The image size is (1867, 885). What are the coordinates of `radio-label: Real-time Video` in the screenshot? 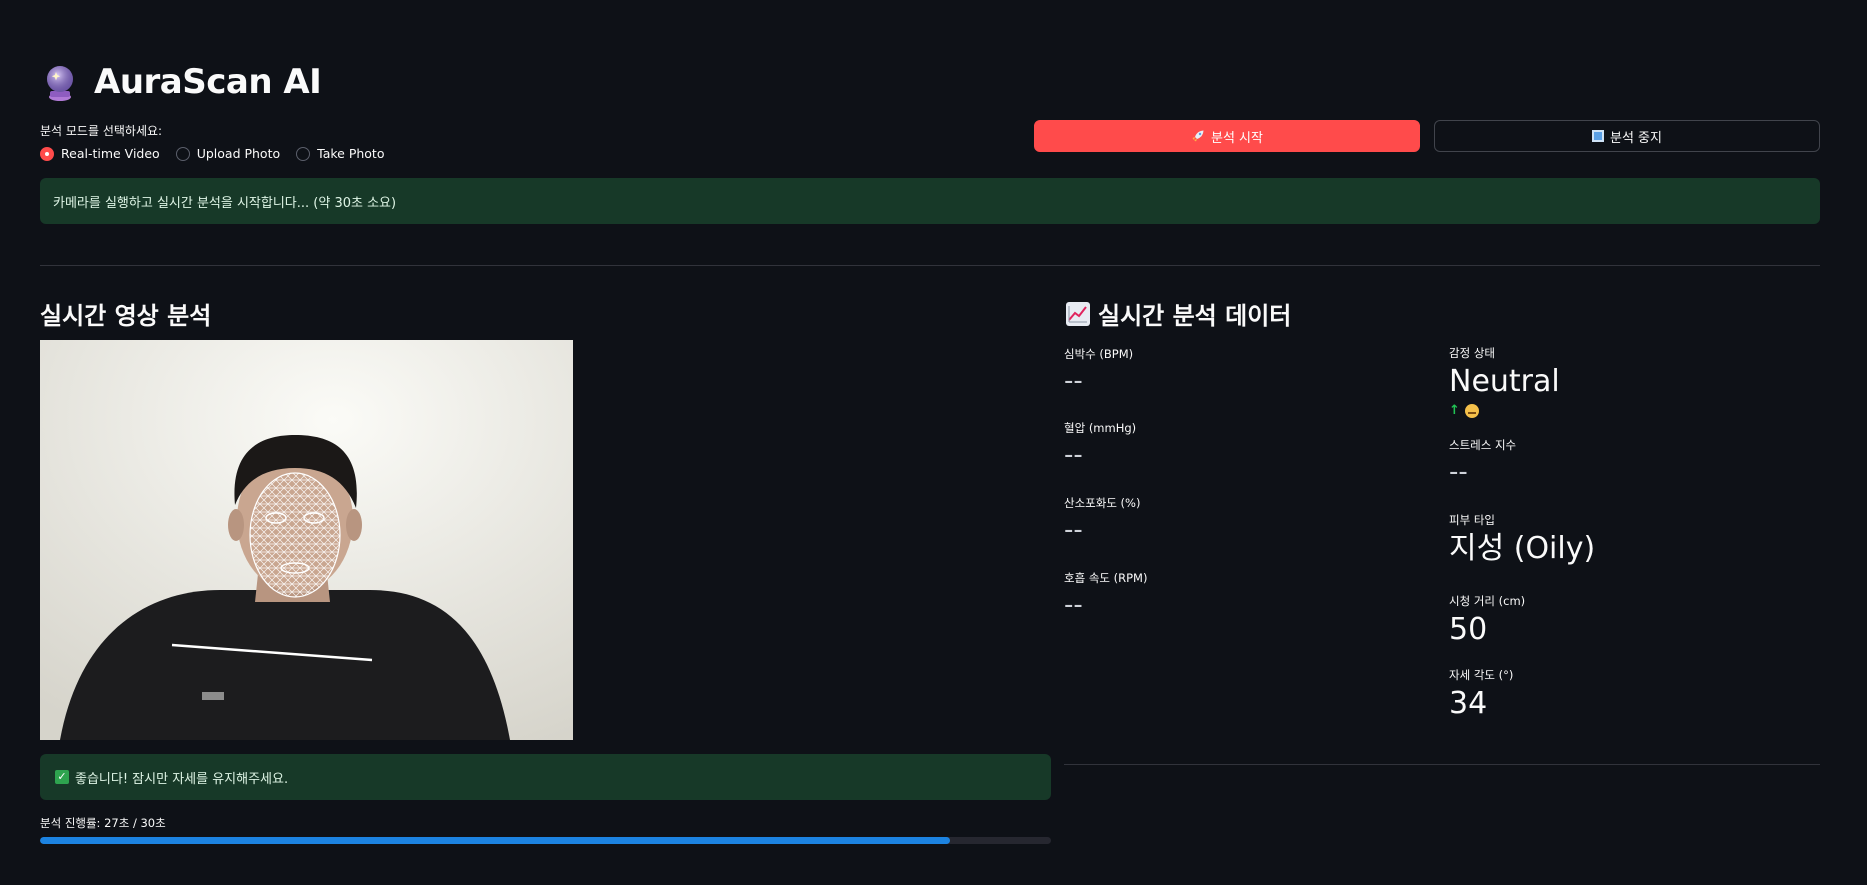 It's located at (110, 153).